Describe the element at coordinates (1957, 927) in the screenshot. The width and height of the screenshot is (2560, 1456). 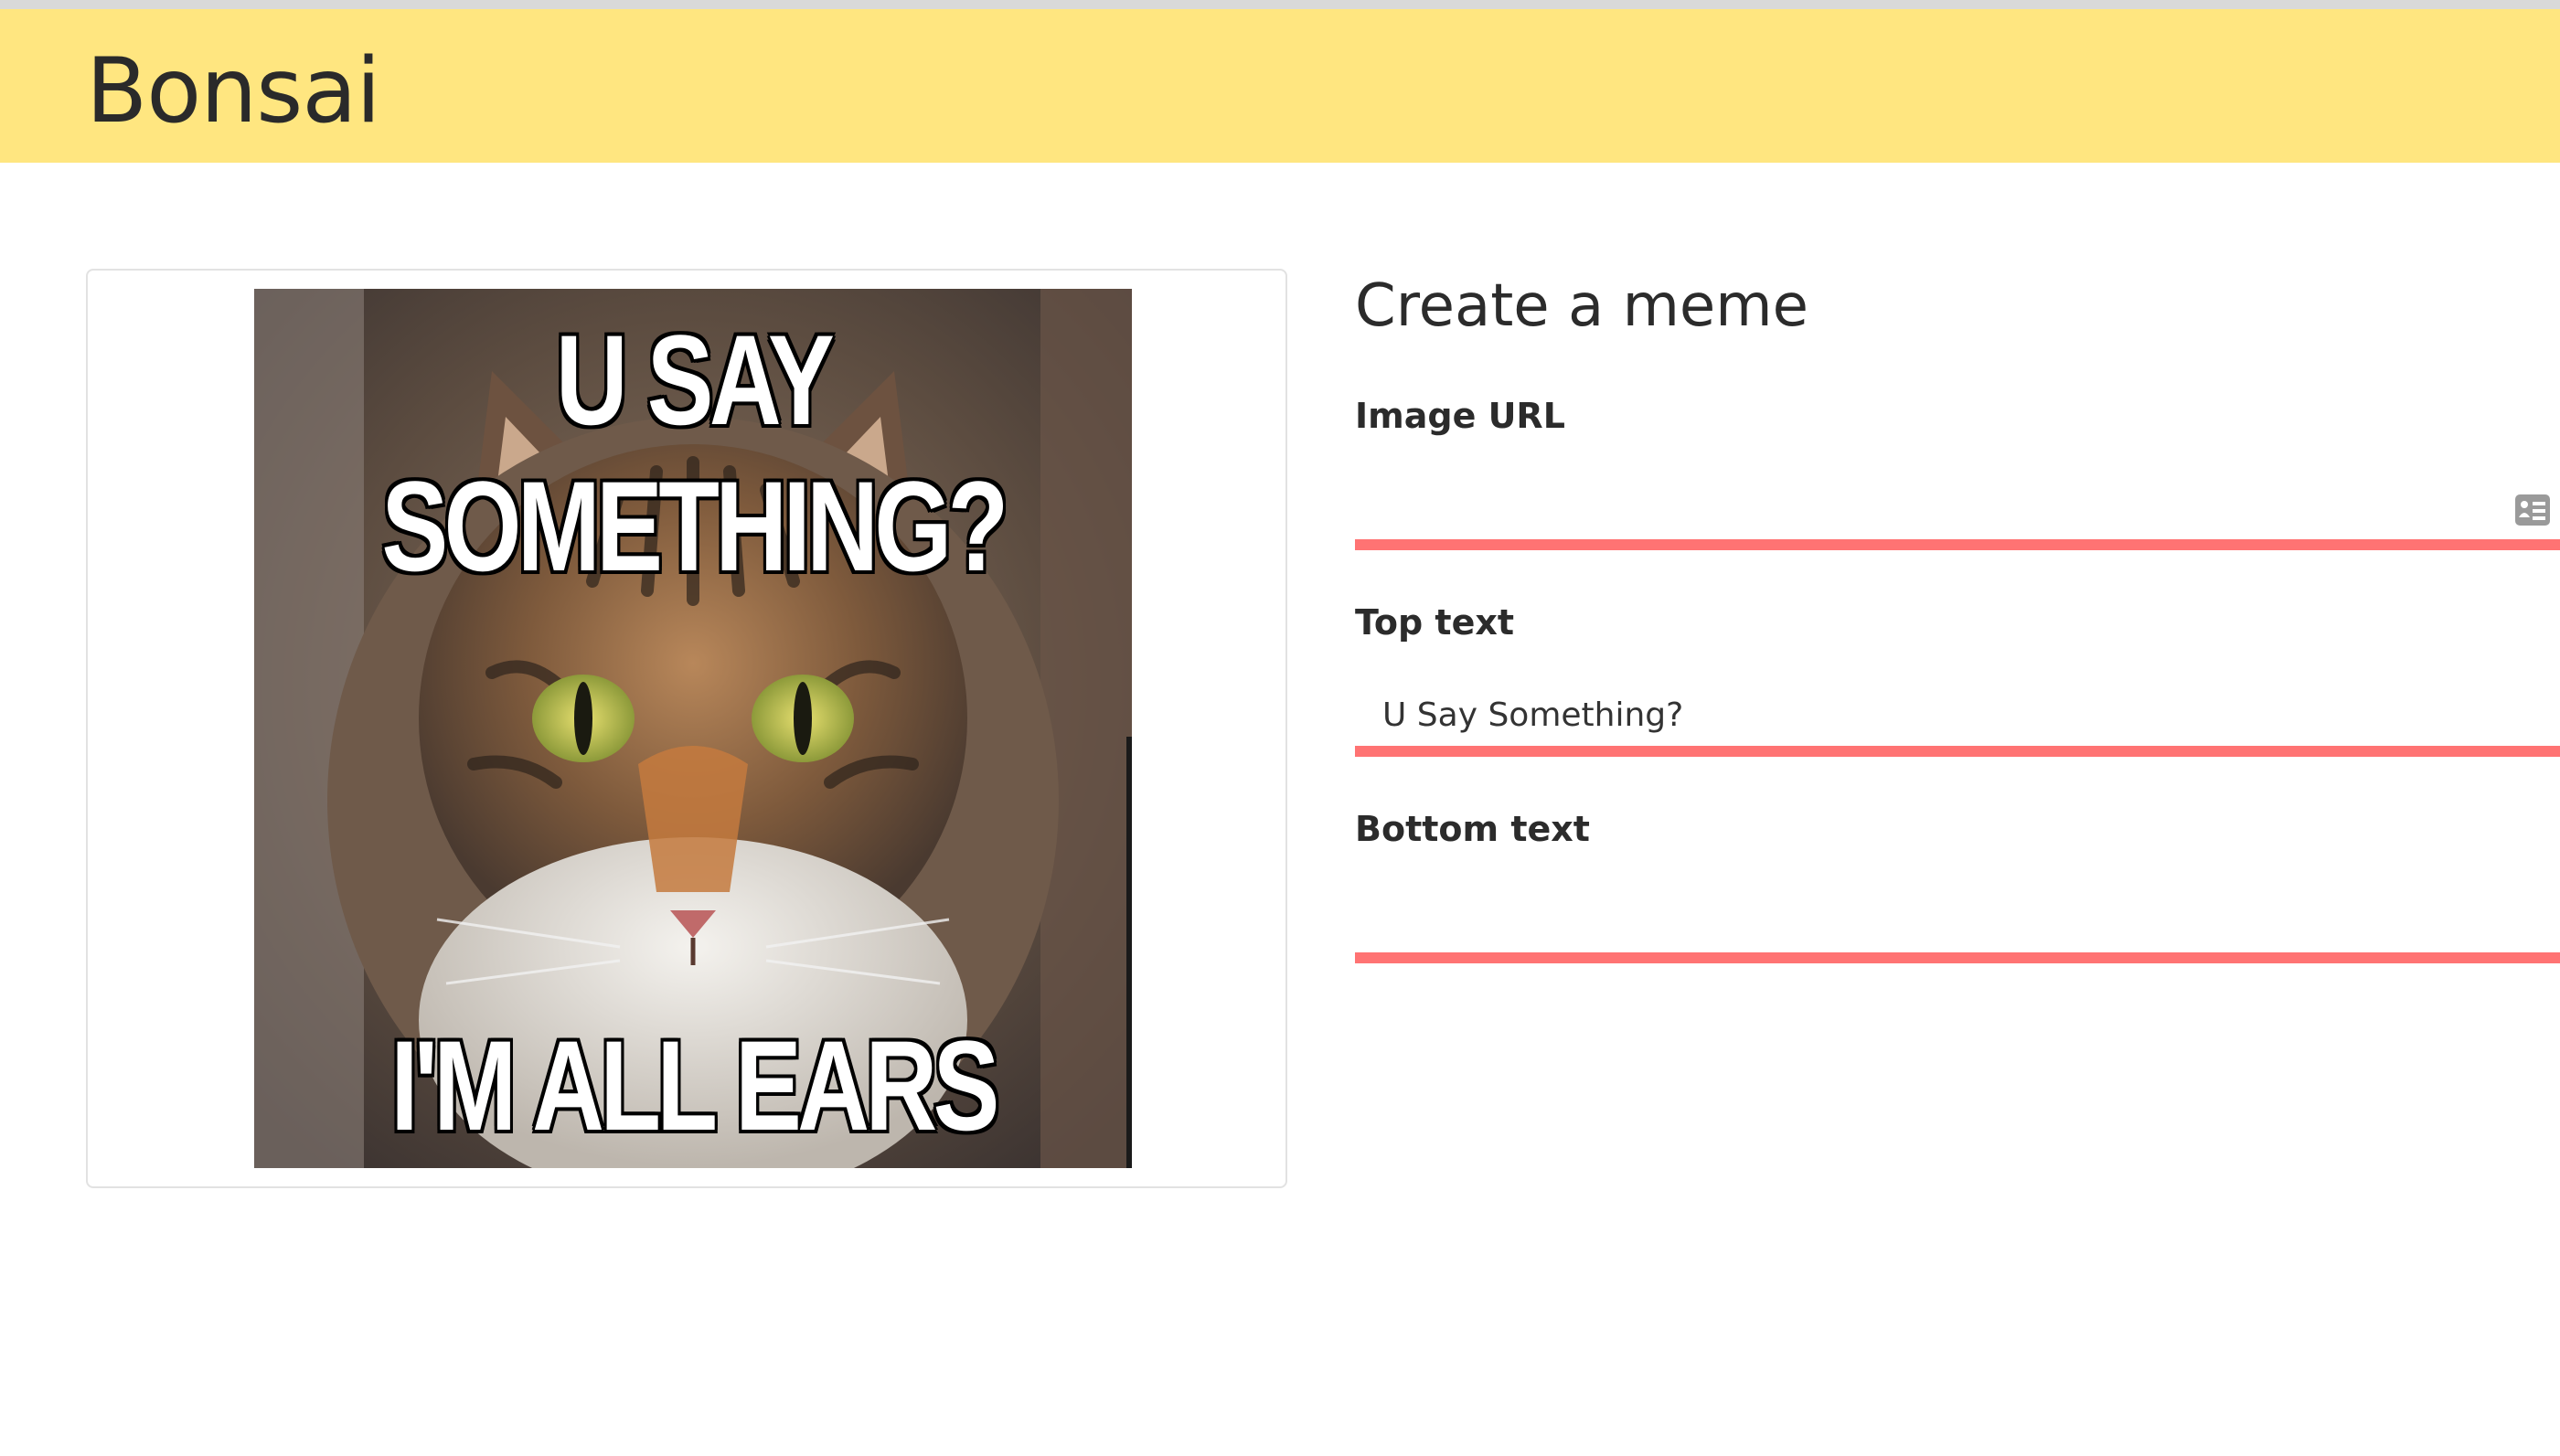
I see `bottom-text-input` at that location.